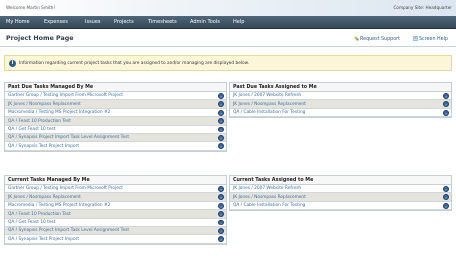 This screenshot has width=456, height=270. What do you see at coordinates (124, 22) in the screenshot?
I see `nav-projects: Projects` at bounding box center [124, 22].